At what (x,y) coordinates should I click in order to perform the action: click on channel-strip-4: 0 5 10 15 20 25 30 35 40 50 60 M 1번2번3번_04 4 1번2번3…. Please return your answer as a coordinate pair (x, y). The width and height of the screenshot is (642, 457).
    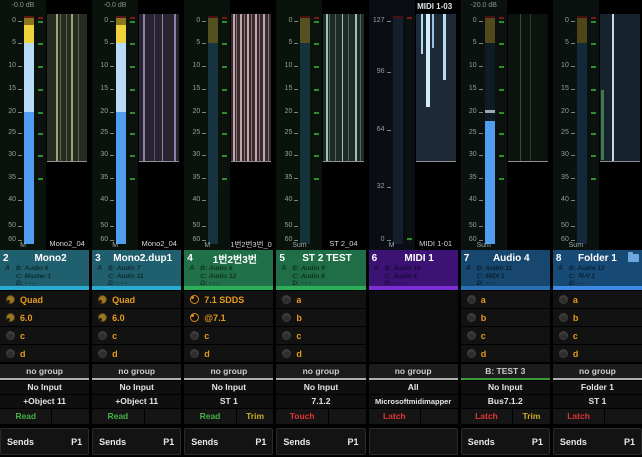
    Looking at the image, I should click on (229, 228).